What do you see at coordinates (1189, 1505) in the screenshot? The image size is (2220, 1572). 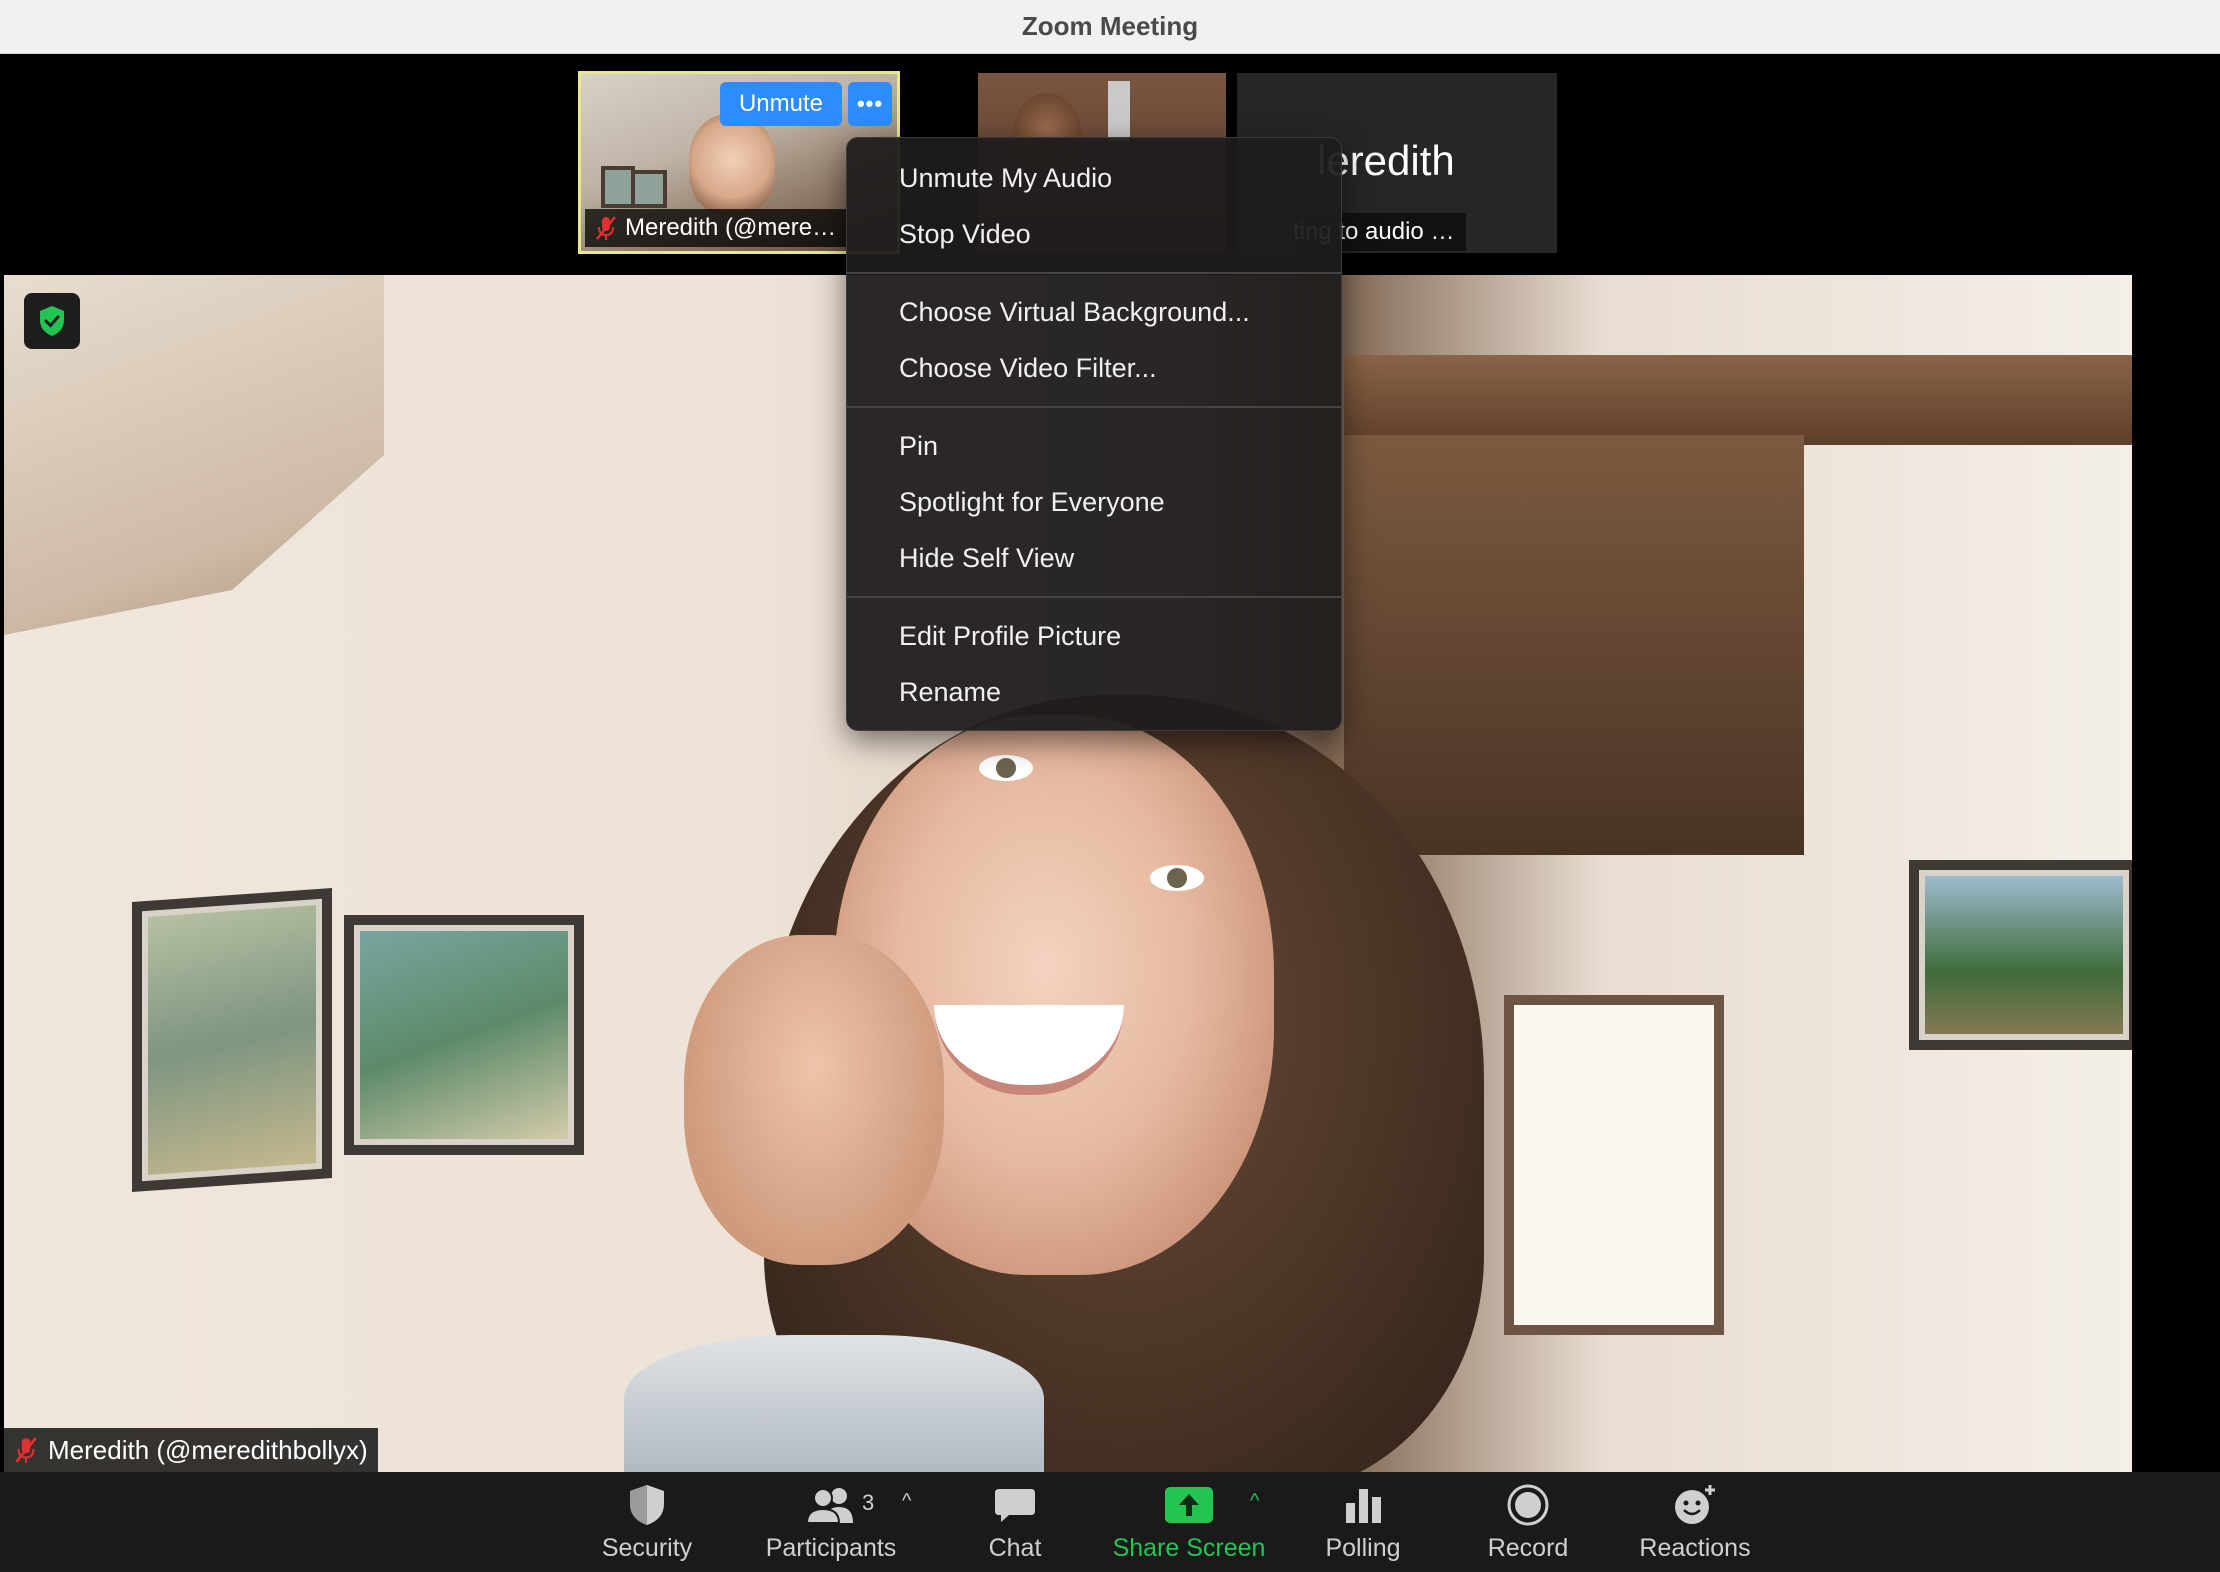 I see `share-screen-arrow-icon` at bounding box center [1189, 1505].